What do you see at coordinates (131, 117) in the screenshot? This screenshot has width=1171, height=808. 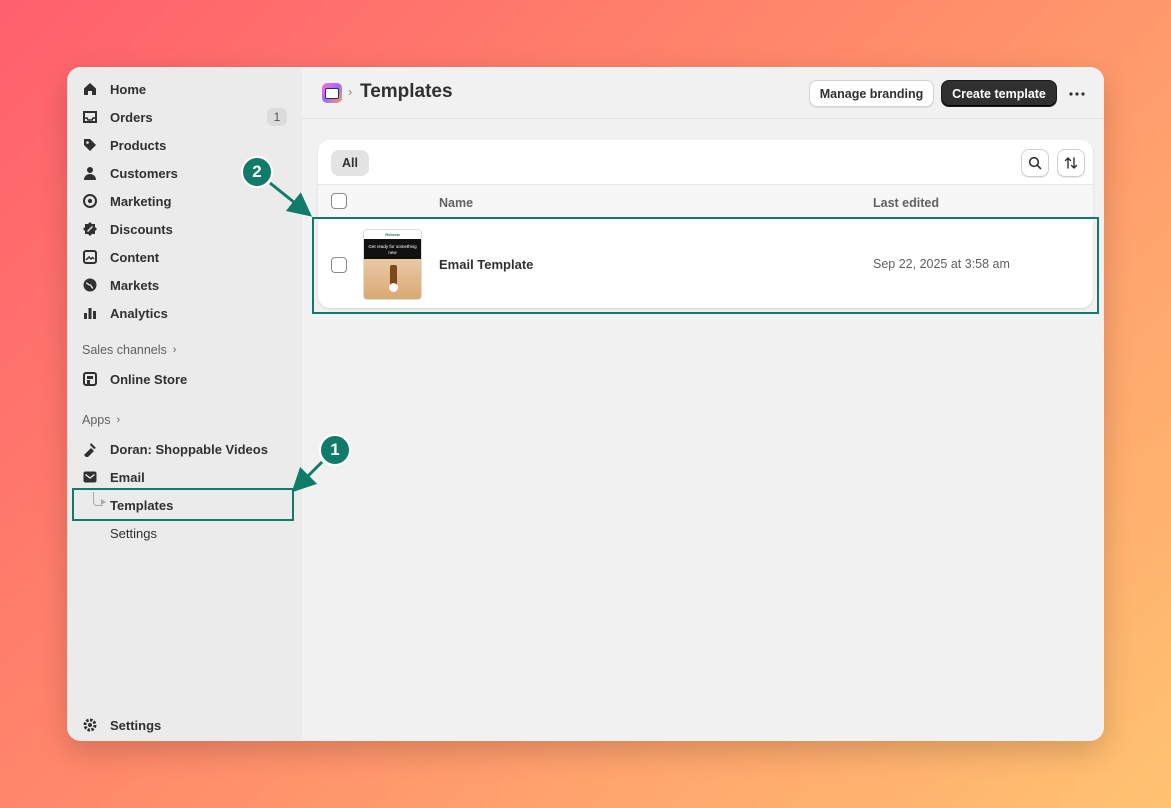 I see `sidebar-item-label: Orders` at bounding box center [131, 117].